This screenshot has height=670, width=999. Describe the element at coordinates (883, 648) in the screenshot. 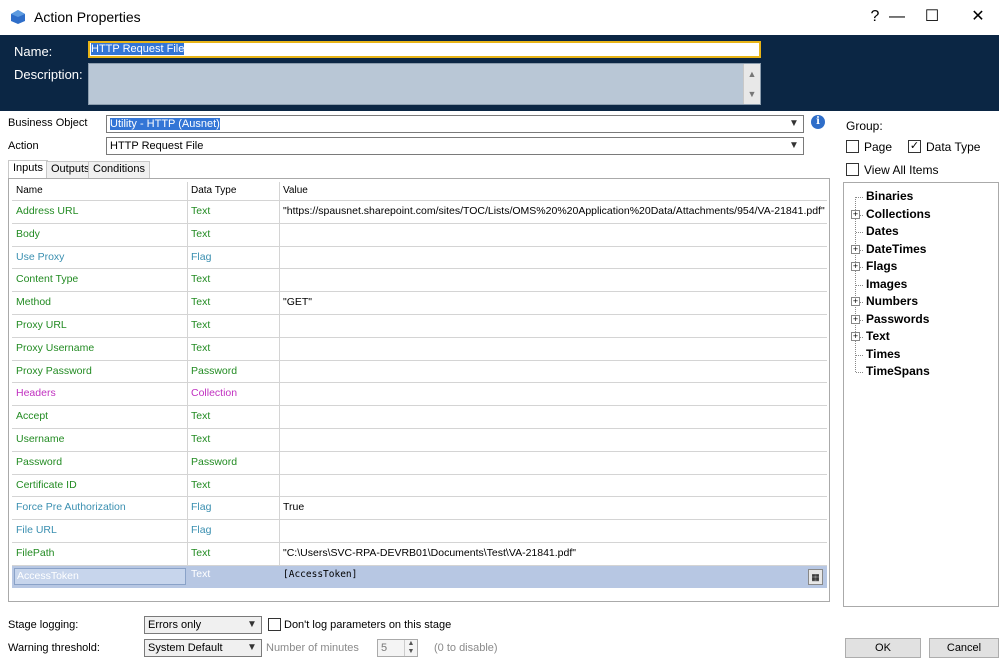

I see `ok-button: OK` at that location.